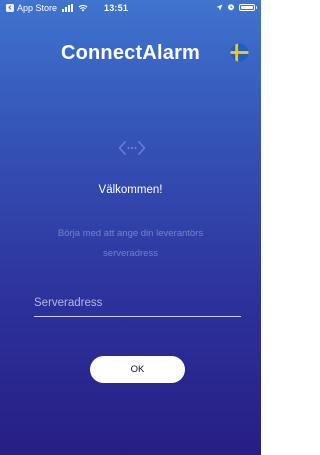 This screenshot has width=320, height=455. I want to click on app-title: ConnectAlarm, so click(130, 53).